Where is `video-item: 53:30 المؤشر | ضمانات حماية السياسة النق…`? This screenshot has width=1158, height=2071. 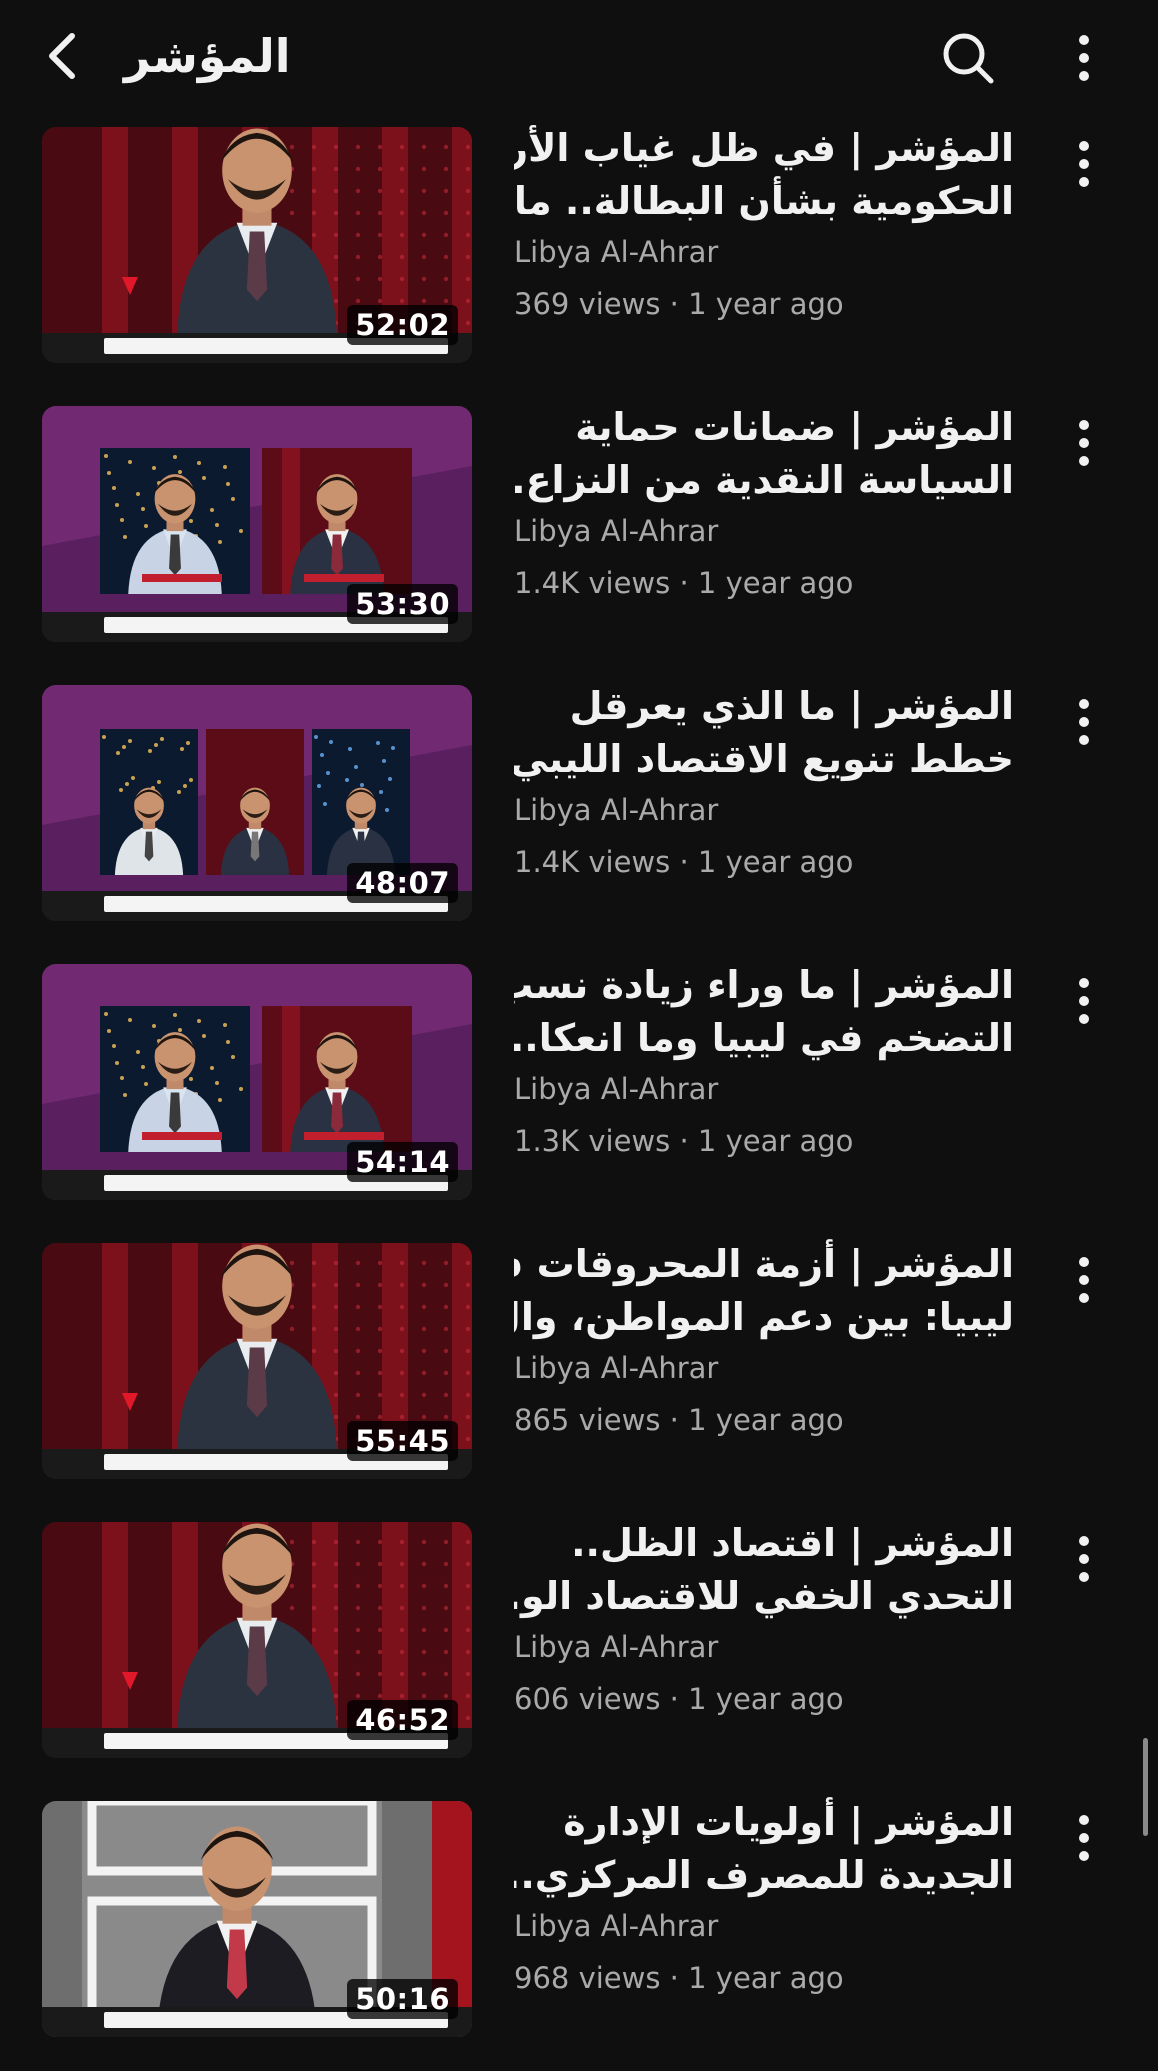
video-item: 53:30 المؤشر | ضمانات حماية السياسة النق… is located at coordinates (579, 536).